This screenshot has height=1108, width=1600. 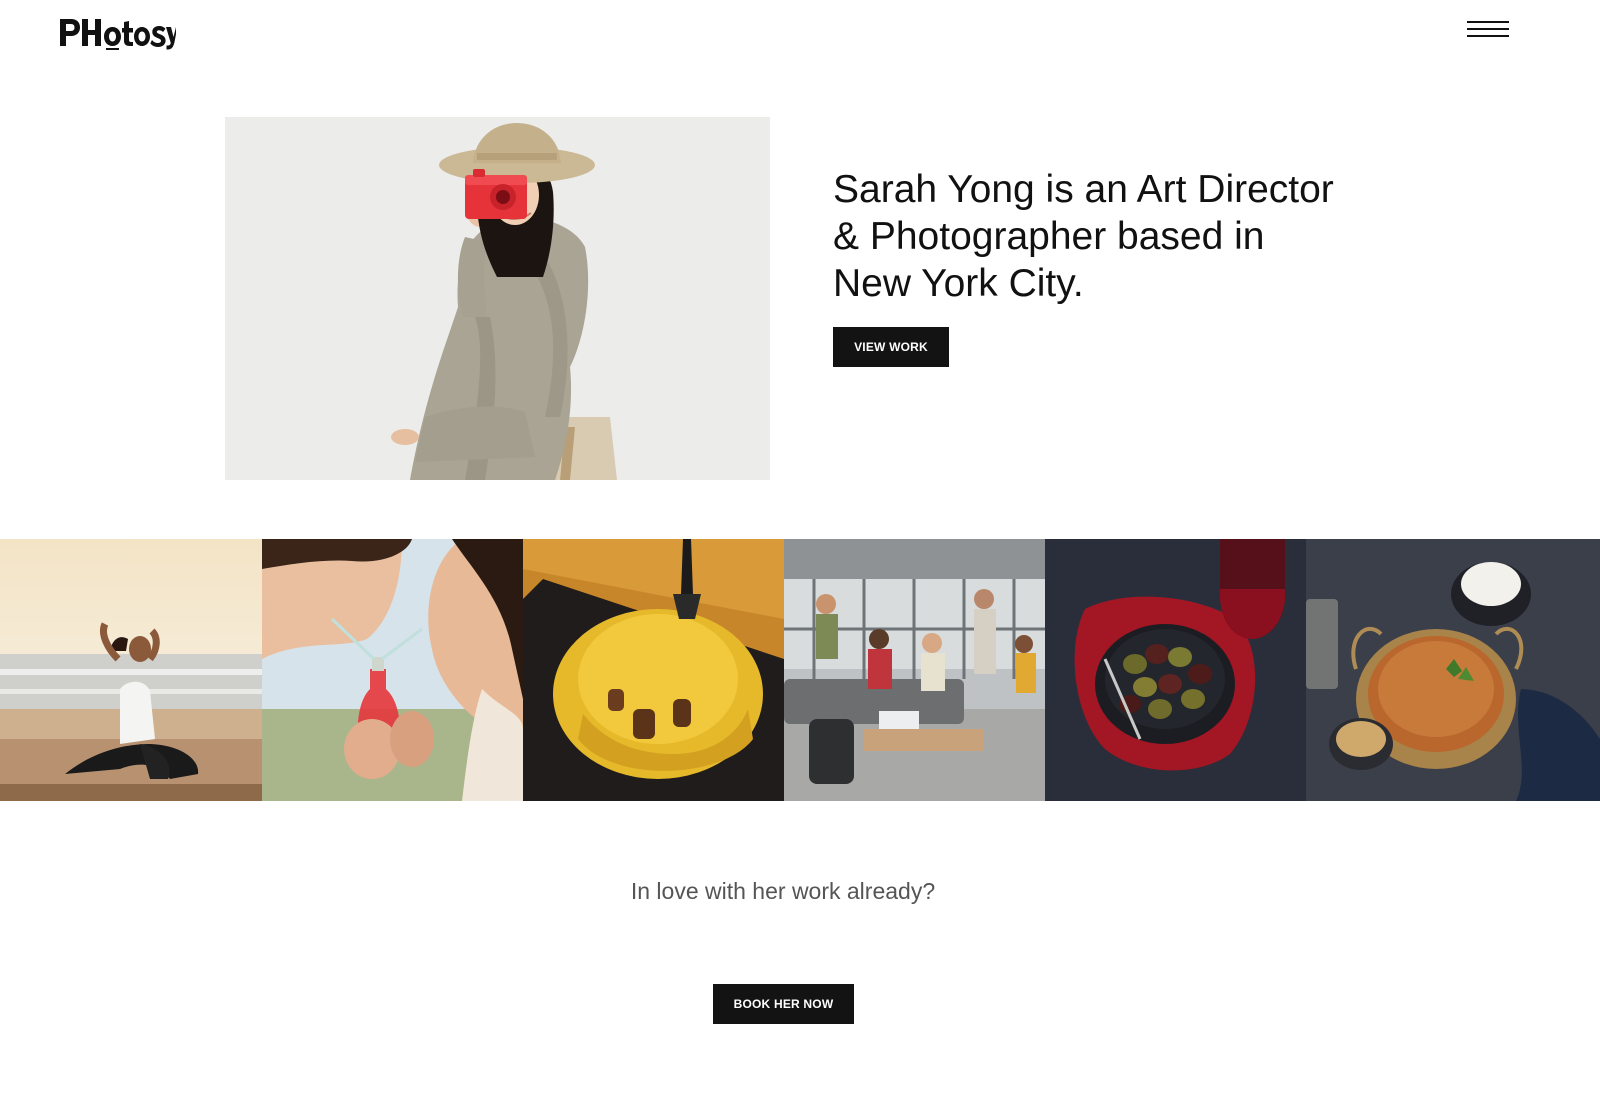 I want to click on gallery-item-olives, so click(x=1175, y=670).